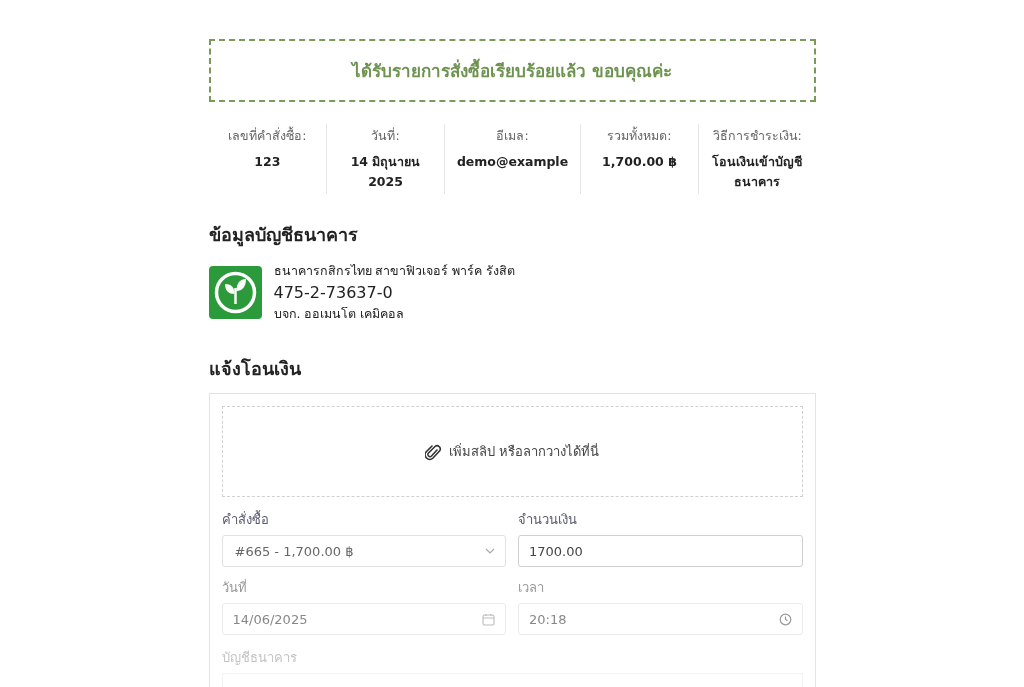 This screenshot has height=687, width=1024. Describe the element at coordinates (363, 551) in the screenshot. I see `order-select: #665 - 1,700.00 ฿` at that location.